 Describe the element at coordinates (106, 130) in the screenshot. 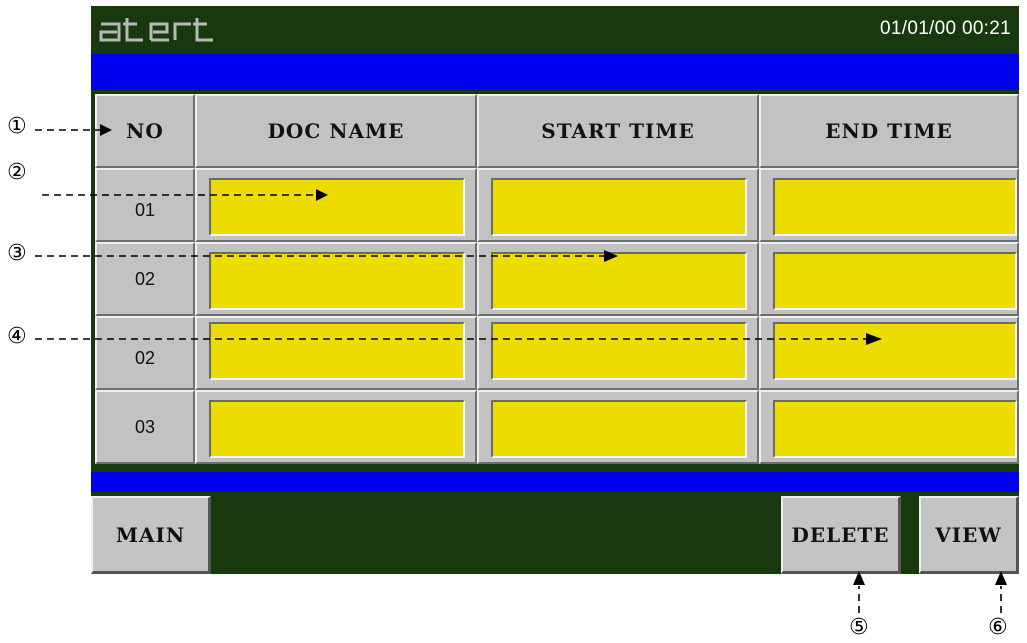

I see `callout-1-arrowhead` at that location.